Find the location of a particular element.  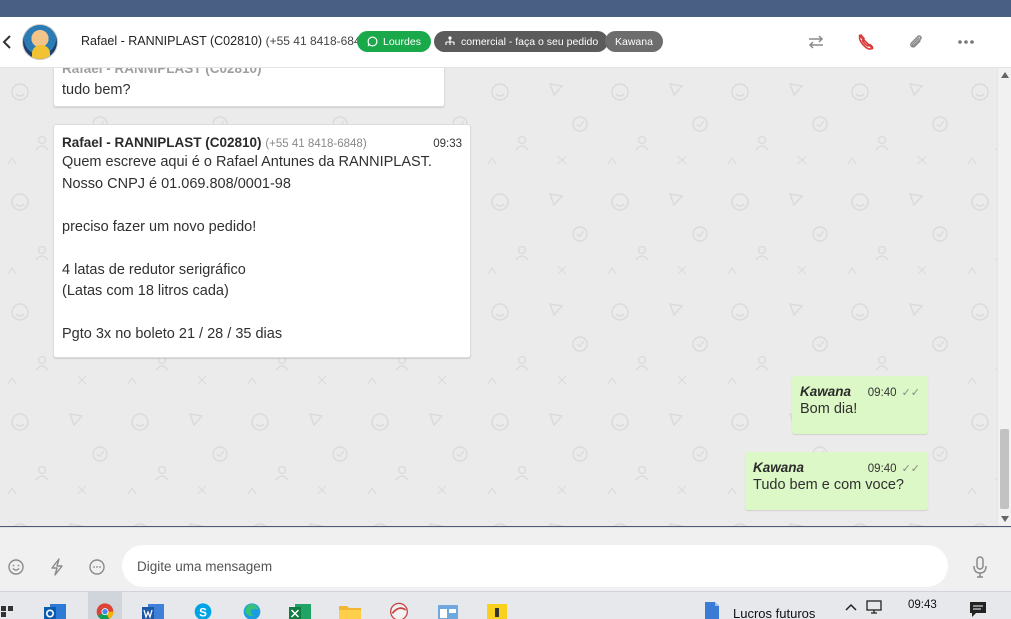

taskbar-skype: S is located at coordinates (203, 609).